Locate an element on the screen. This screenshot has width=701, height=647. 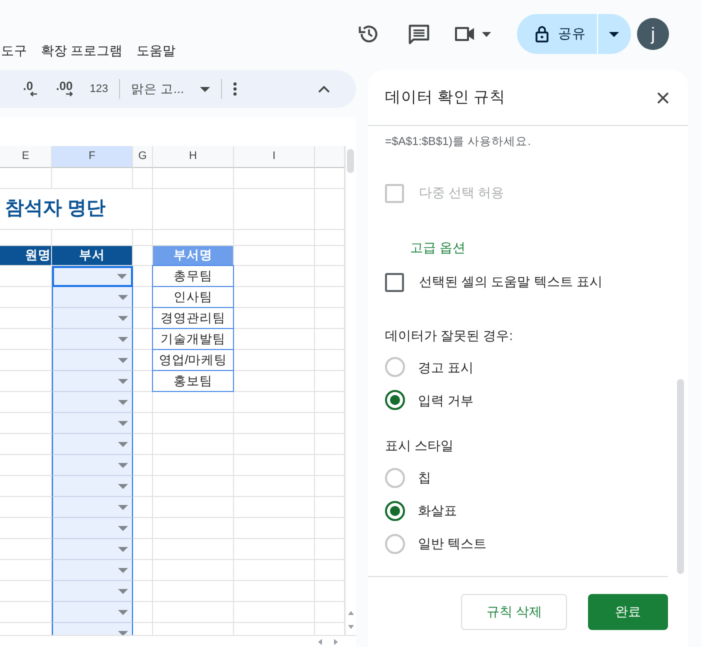
column-header: H is located at coordinates (193, 157).